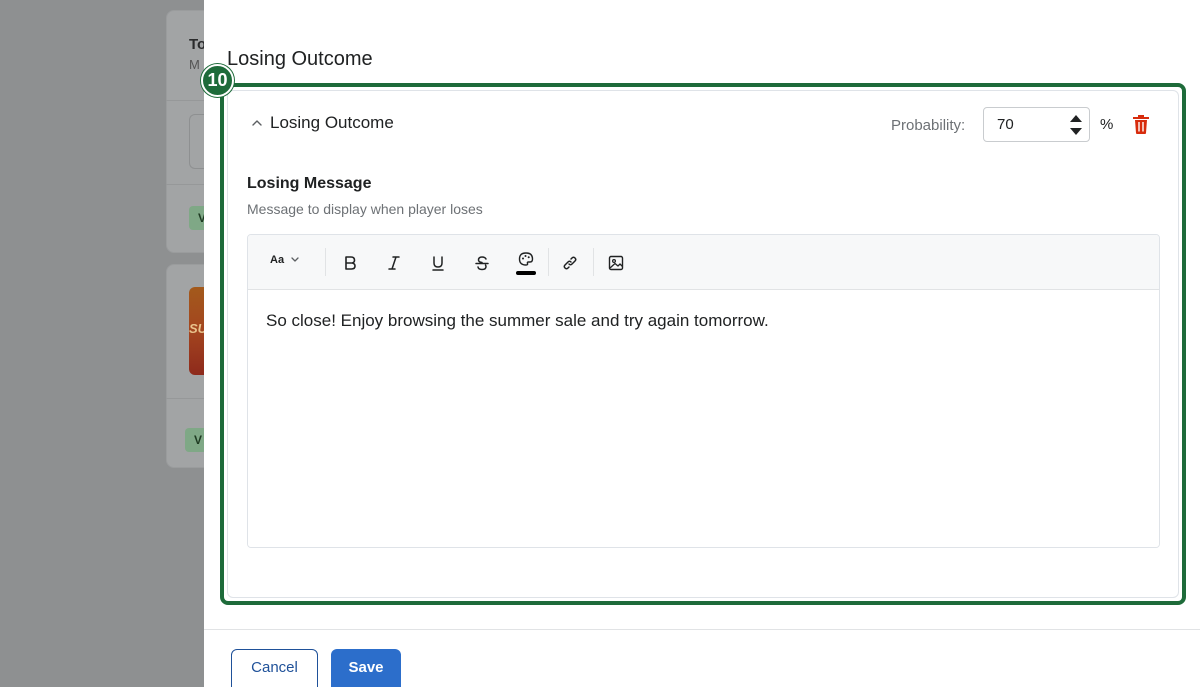 The width and height of the screenshot is (1200, 687). I want to click on underline-button, so click(438, 263).